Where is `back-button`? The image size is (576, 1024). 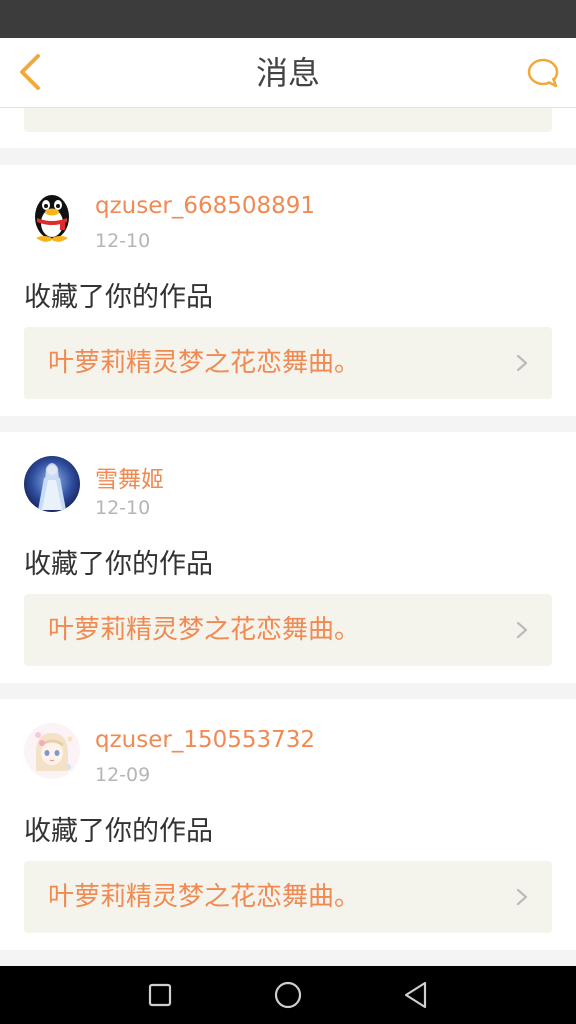 back-button is located at coordinates (30, 72).